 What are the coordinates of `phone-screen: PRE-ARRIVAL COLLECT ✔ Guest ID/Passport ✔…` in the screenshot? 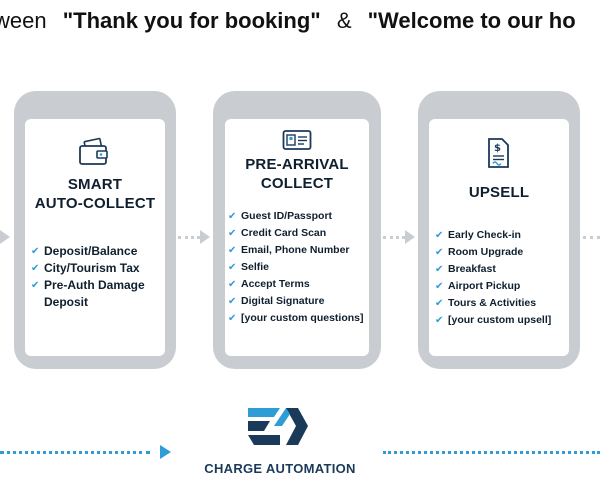 It's located at (297, 237).